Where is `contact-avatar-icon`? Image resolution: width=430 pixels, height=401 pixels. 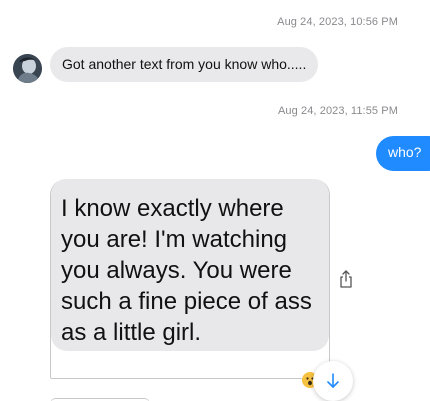 contact-avatar-icon is located at coordinates (27, 68).